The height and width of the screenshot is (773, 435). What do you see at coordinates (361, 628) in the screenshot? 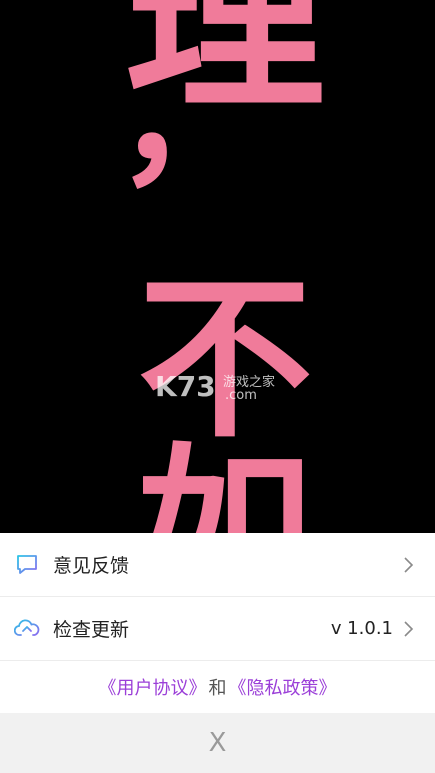
I see `version-value: v 1.0.1` at bounding box center [361, 628].